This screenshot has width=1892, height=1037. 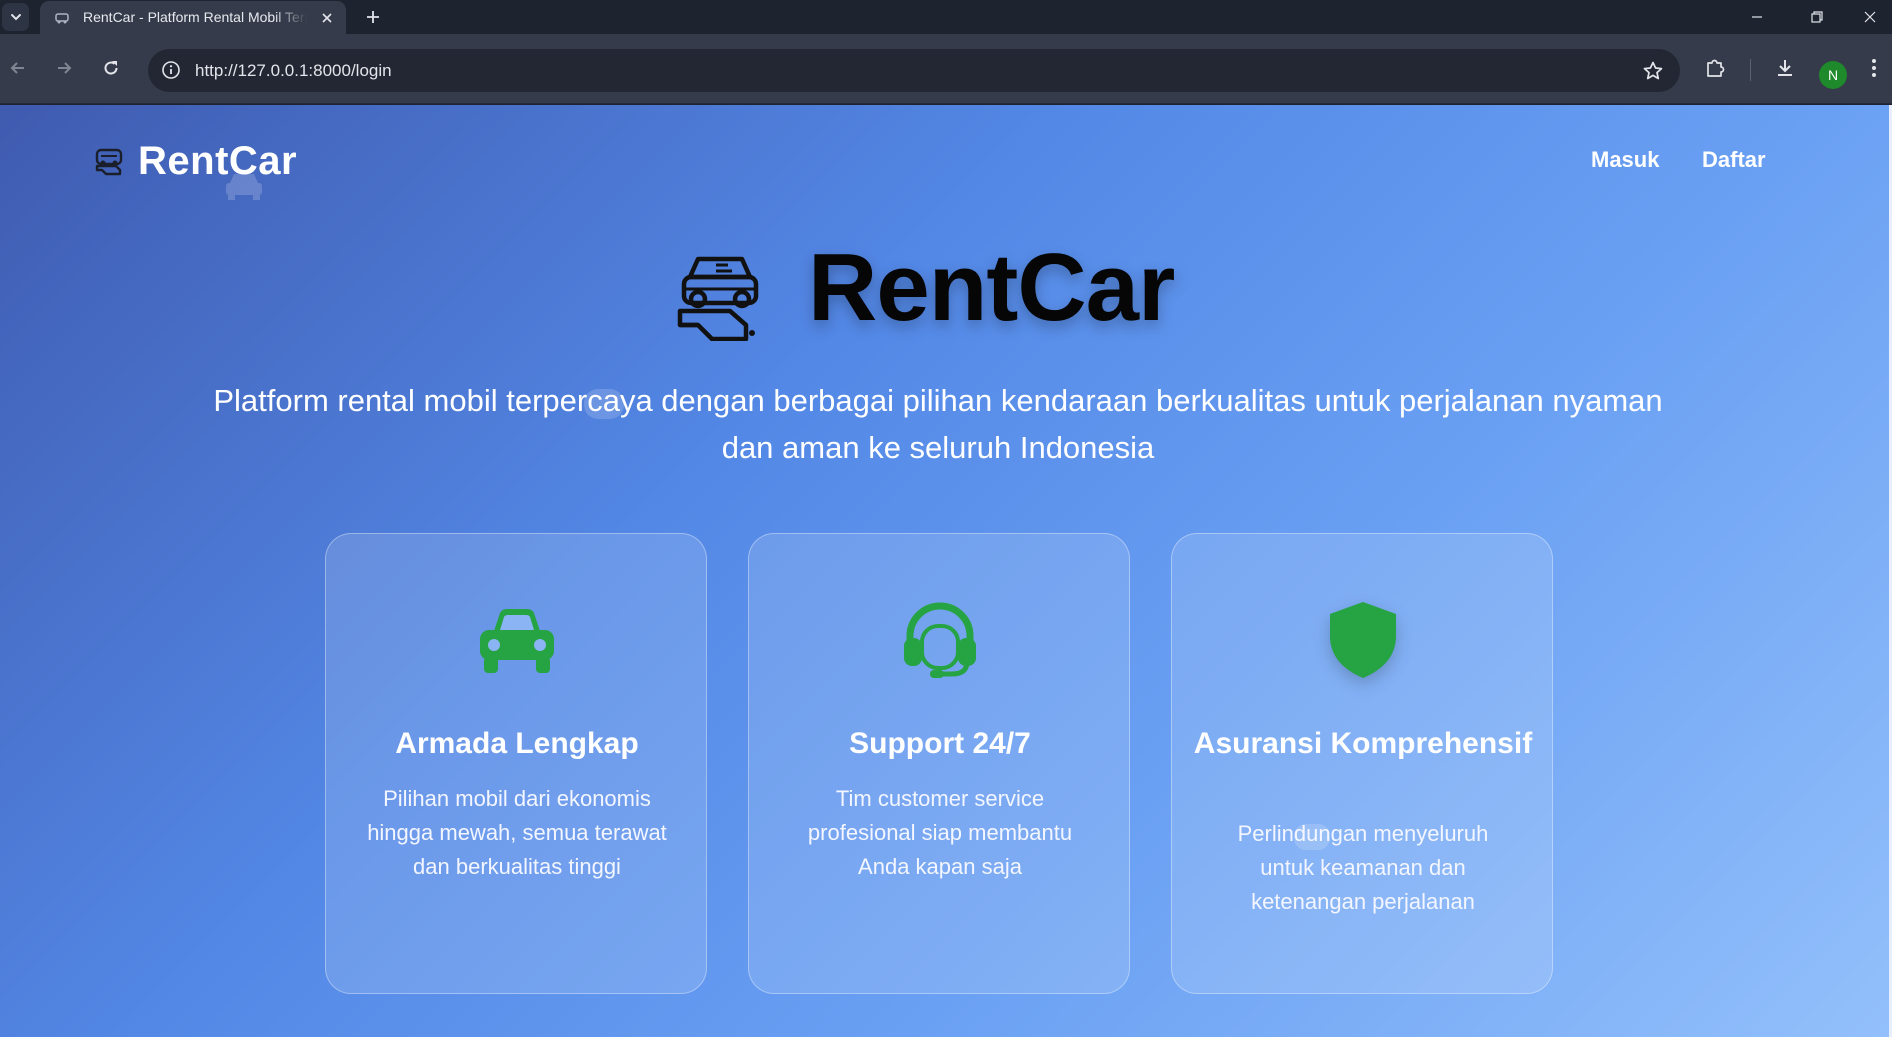 I want to click on site-info-icon, so click(x=171, y=70).